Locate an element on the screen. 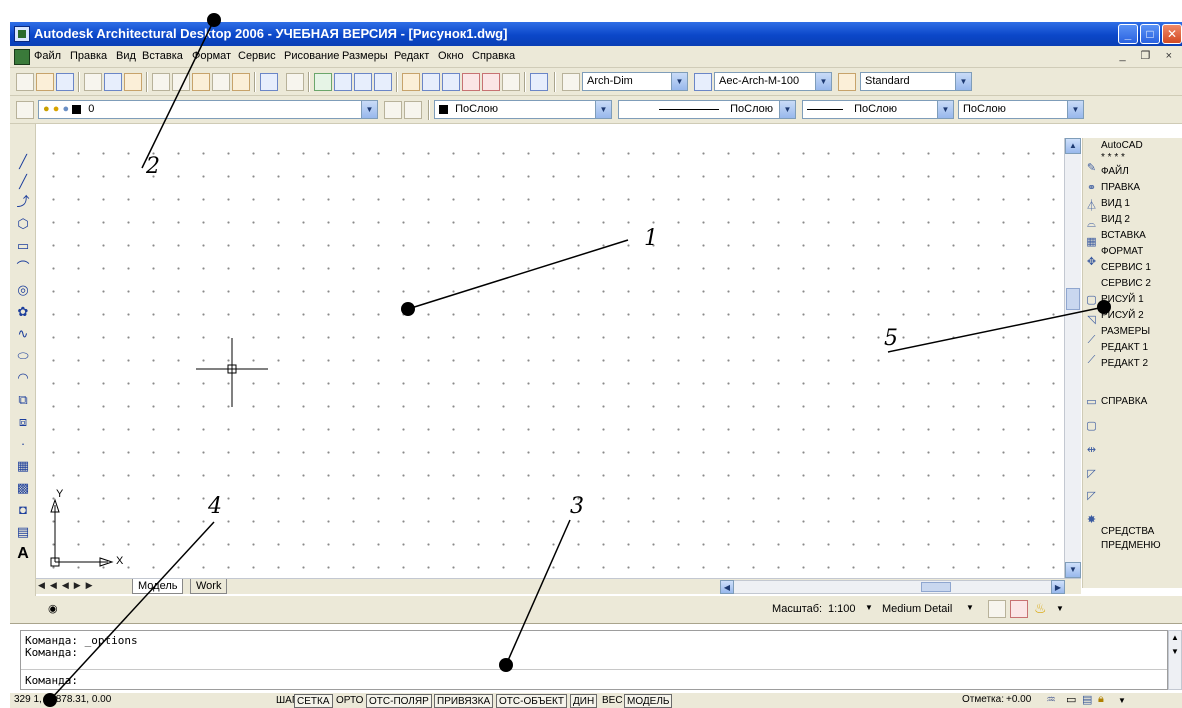  text-style-combo: Aec-Arch-M-100 ▼ is located at coordinates (773, 81).